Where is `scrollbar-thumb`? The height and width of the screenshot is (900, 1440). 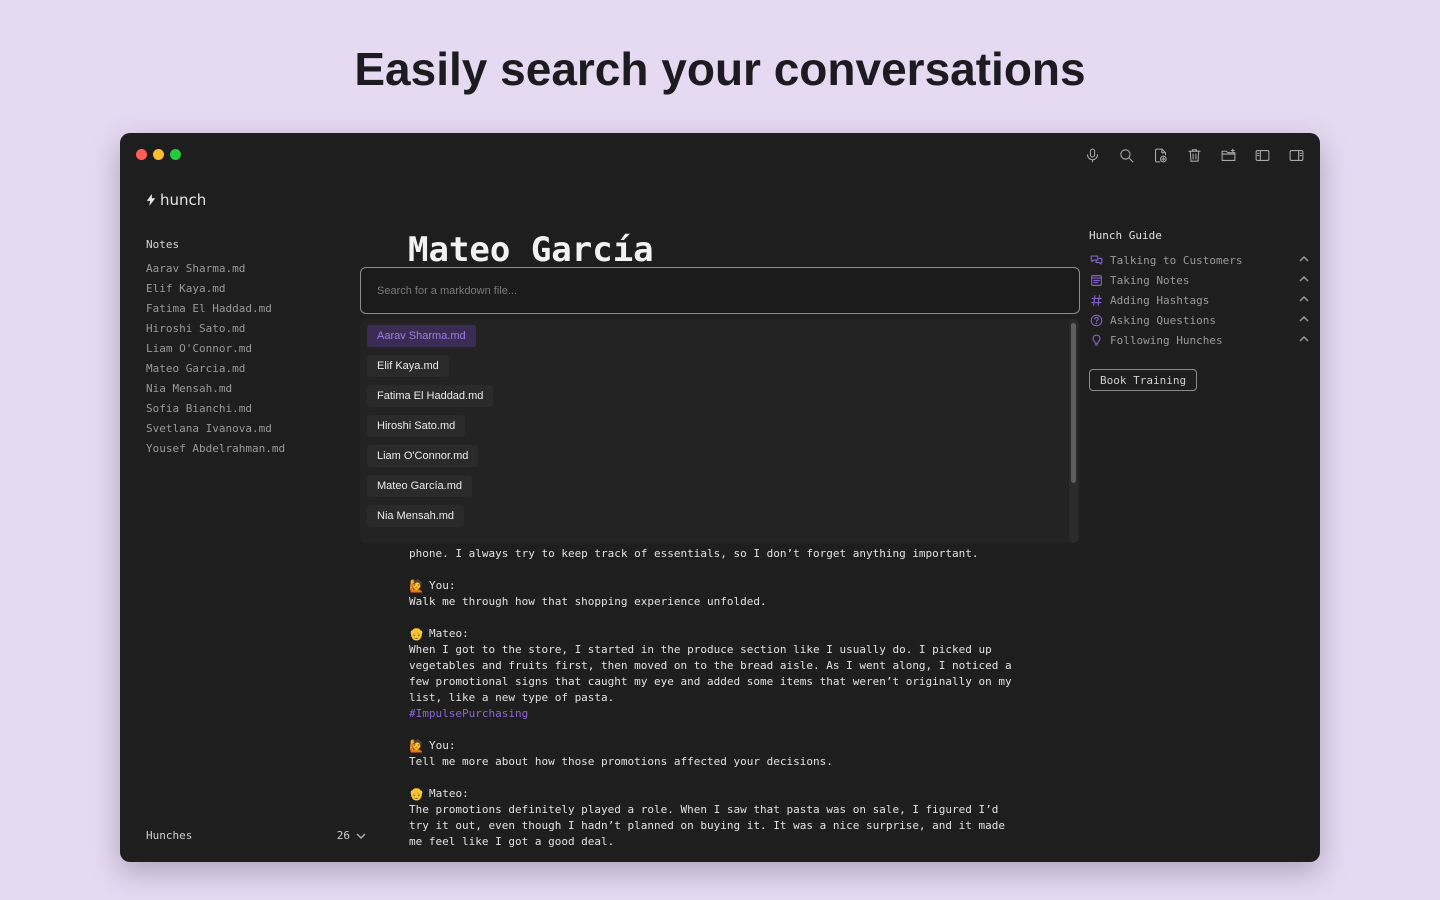
scrollbar-thumb is located at coordinates (1073, 403).